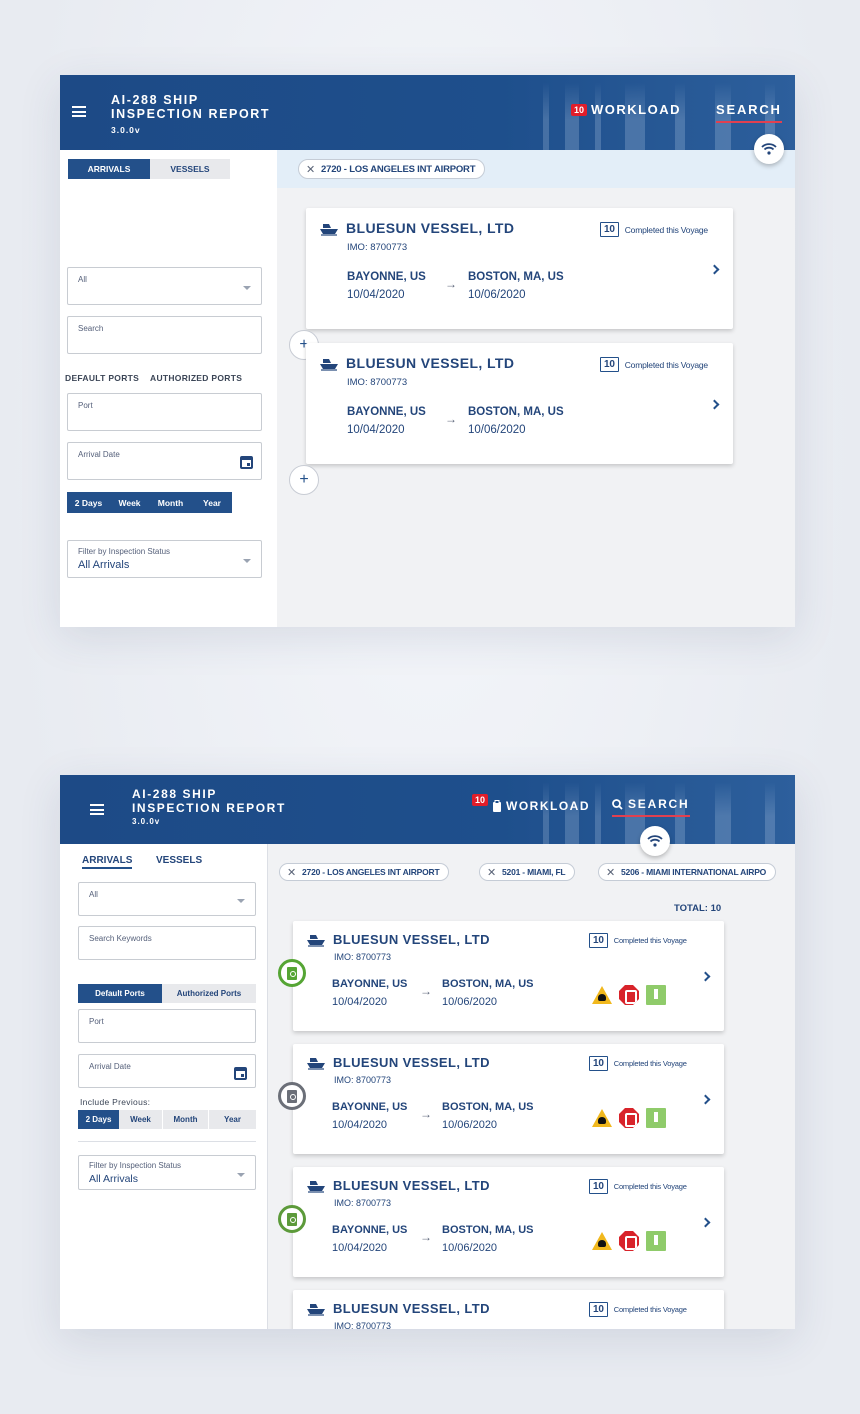 The image size is (860, 1414). Describe the element at coordinates (656, 1241) in the screenshot. I see `cleared-icon` at that location.